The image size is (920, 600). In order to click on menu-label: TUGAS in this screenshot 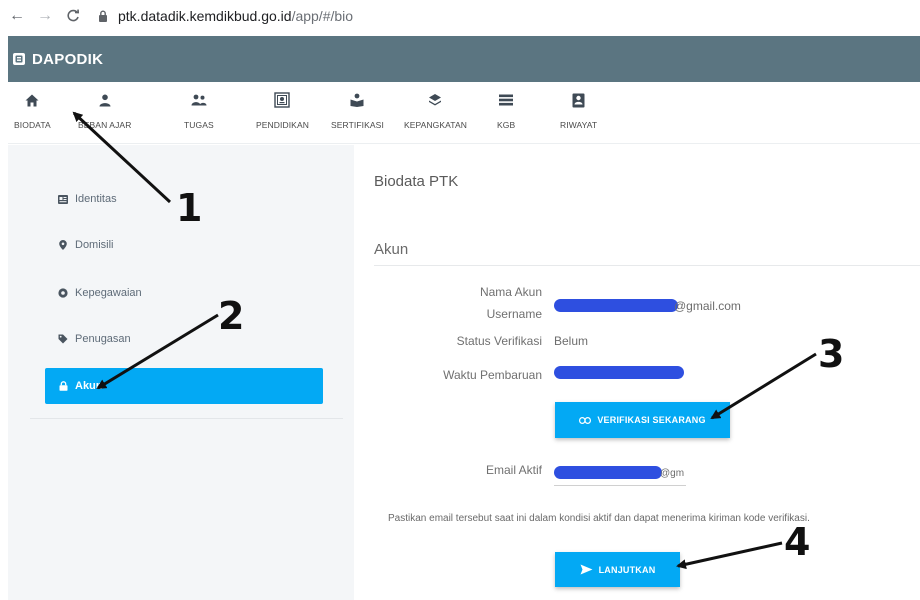, I will do `click(199, 125)`.